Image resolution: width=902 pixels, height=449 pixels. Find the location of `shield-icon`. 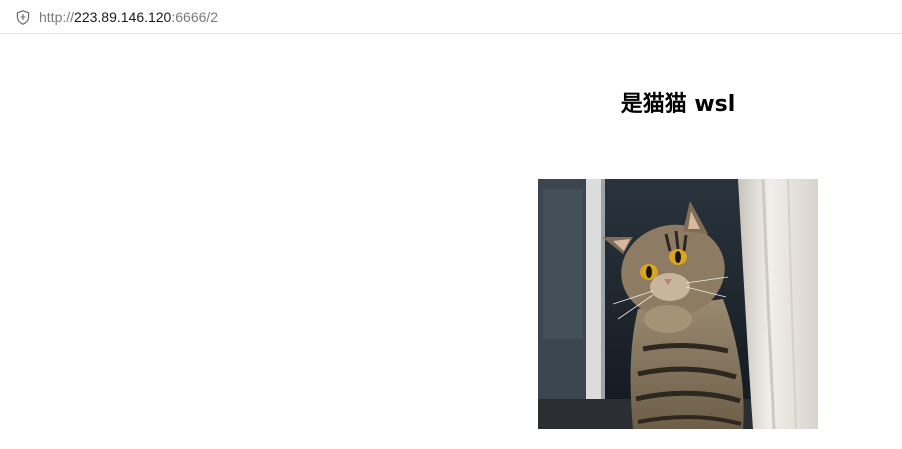

shield-icon is located at coordinates (23, 17).